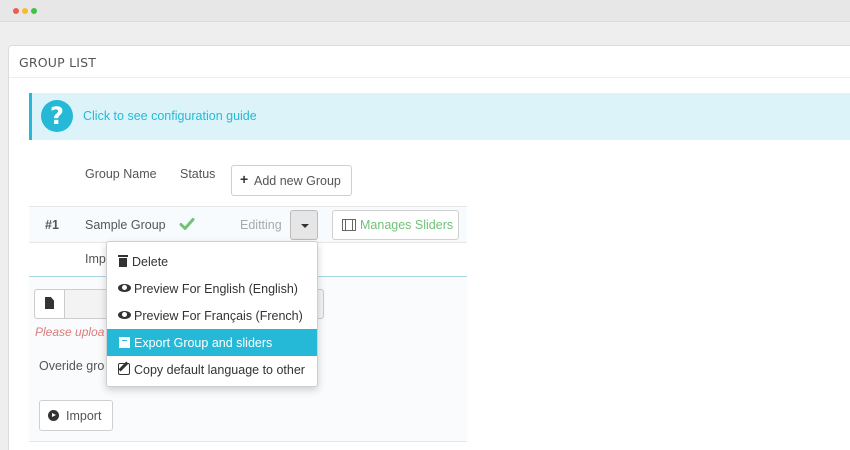 The height and width of the screenshot is (450, 850). What do you see at coordinates (244, 179) in the screenshot?
I see `plus-icon: +` at bounding box center [244, 179].